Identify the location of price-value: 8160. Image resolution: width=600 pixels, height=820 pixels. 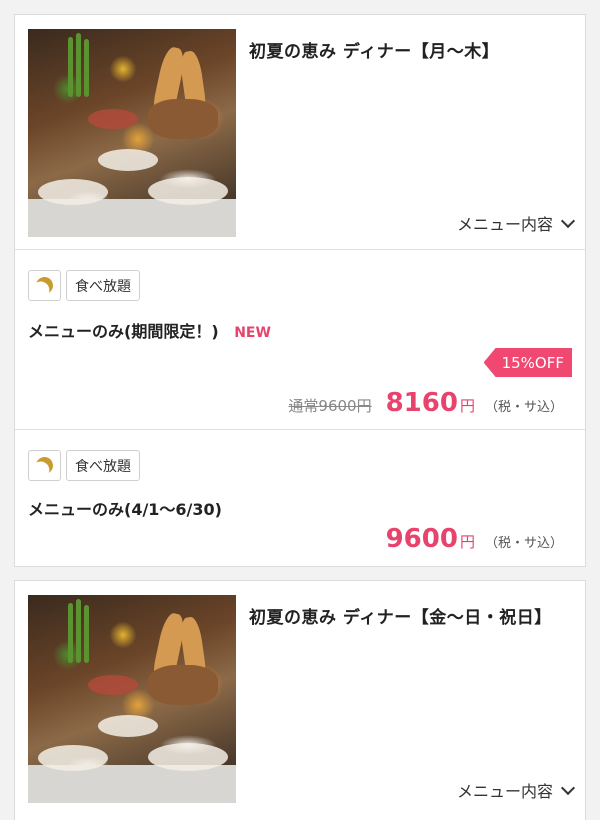
(421, 403).